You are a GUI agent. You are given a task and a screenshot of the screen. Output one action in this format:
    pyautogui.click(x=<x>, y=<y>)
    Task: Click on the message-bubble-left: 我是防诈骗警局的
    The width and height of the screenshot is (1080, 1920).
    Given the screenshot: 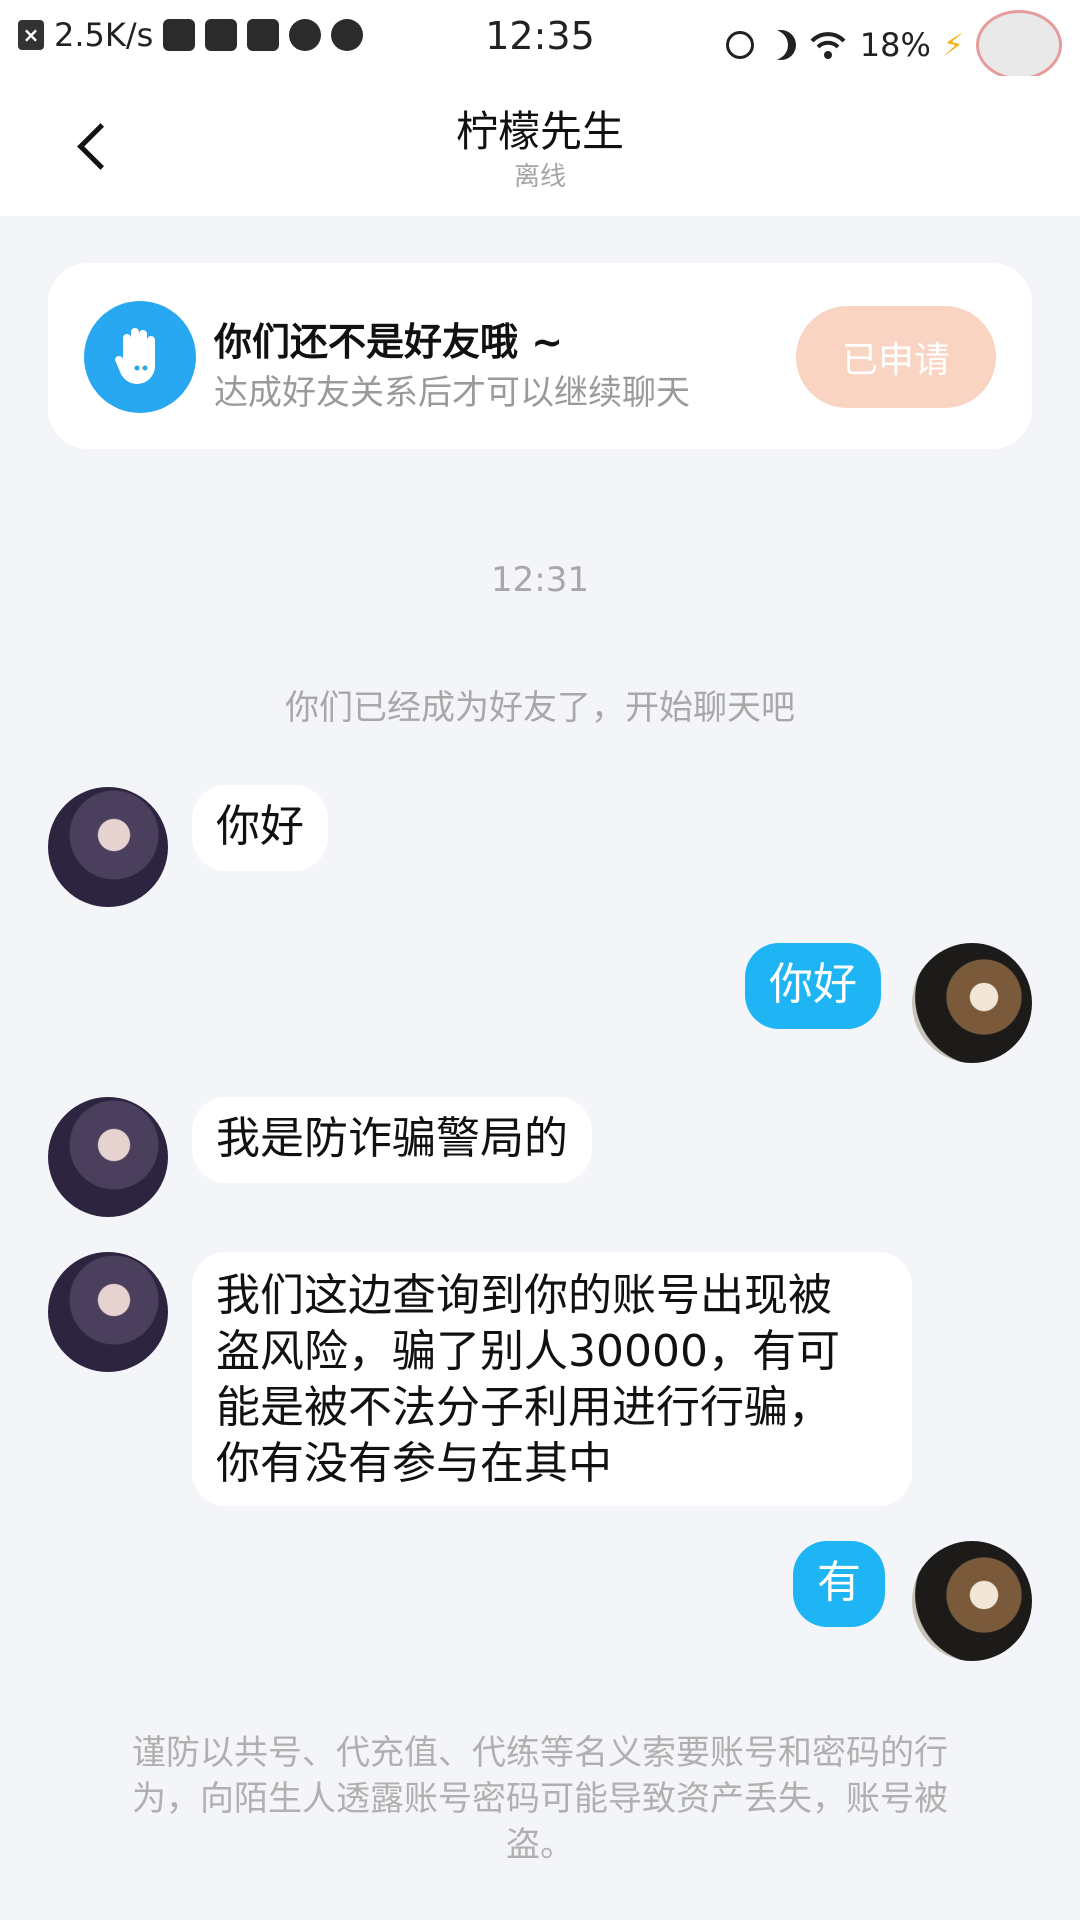 What is the action you would take?
    pyautogui.click(x=392, y=1140)
    